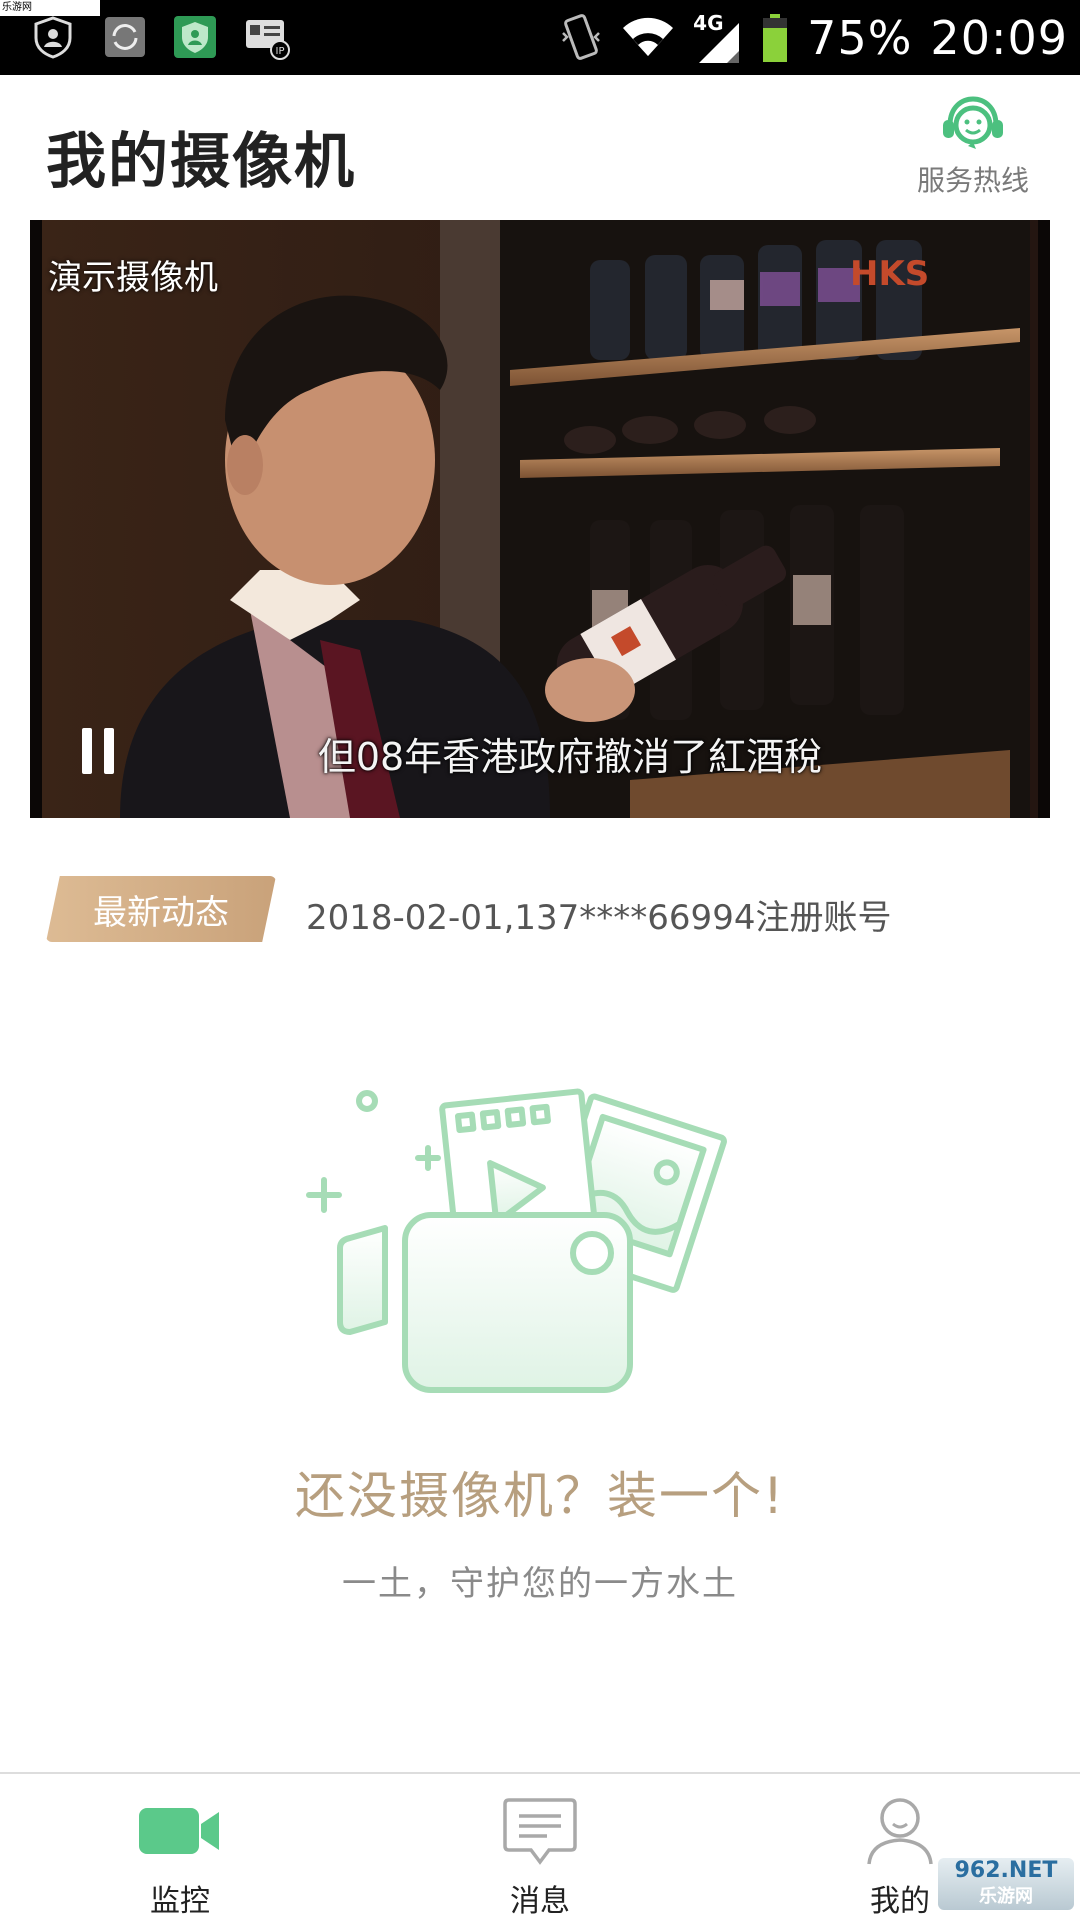 The width and height of the screenshot is (1080, 1920). I want to click on clock: 20:09, so click(999, 37).